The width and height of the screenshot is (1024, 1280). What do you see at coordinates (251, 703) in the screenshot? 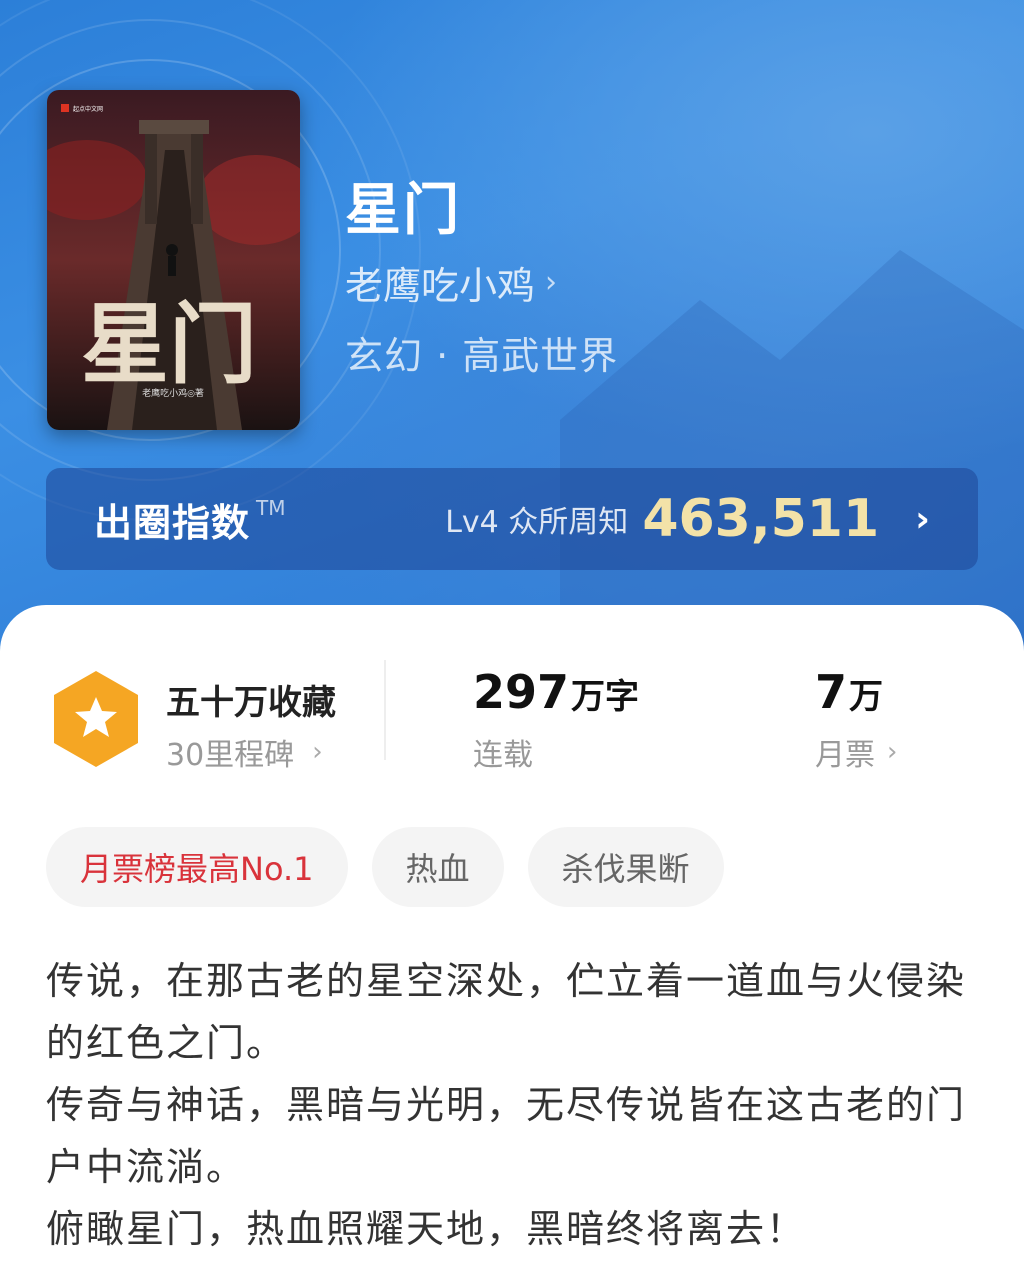
I see `collection-title: 五十万收藏` at bounding box center [251, 703].